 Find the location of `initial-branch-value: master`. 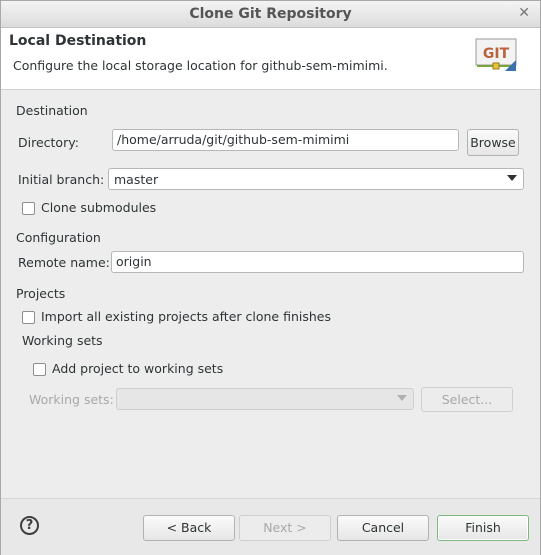

initial-branch-value: master is located at coordinates (136, 179).